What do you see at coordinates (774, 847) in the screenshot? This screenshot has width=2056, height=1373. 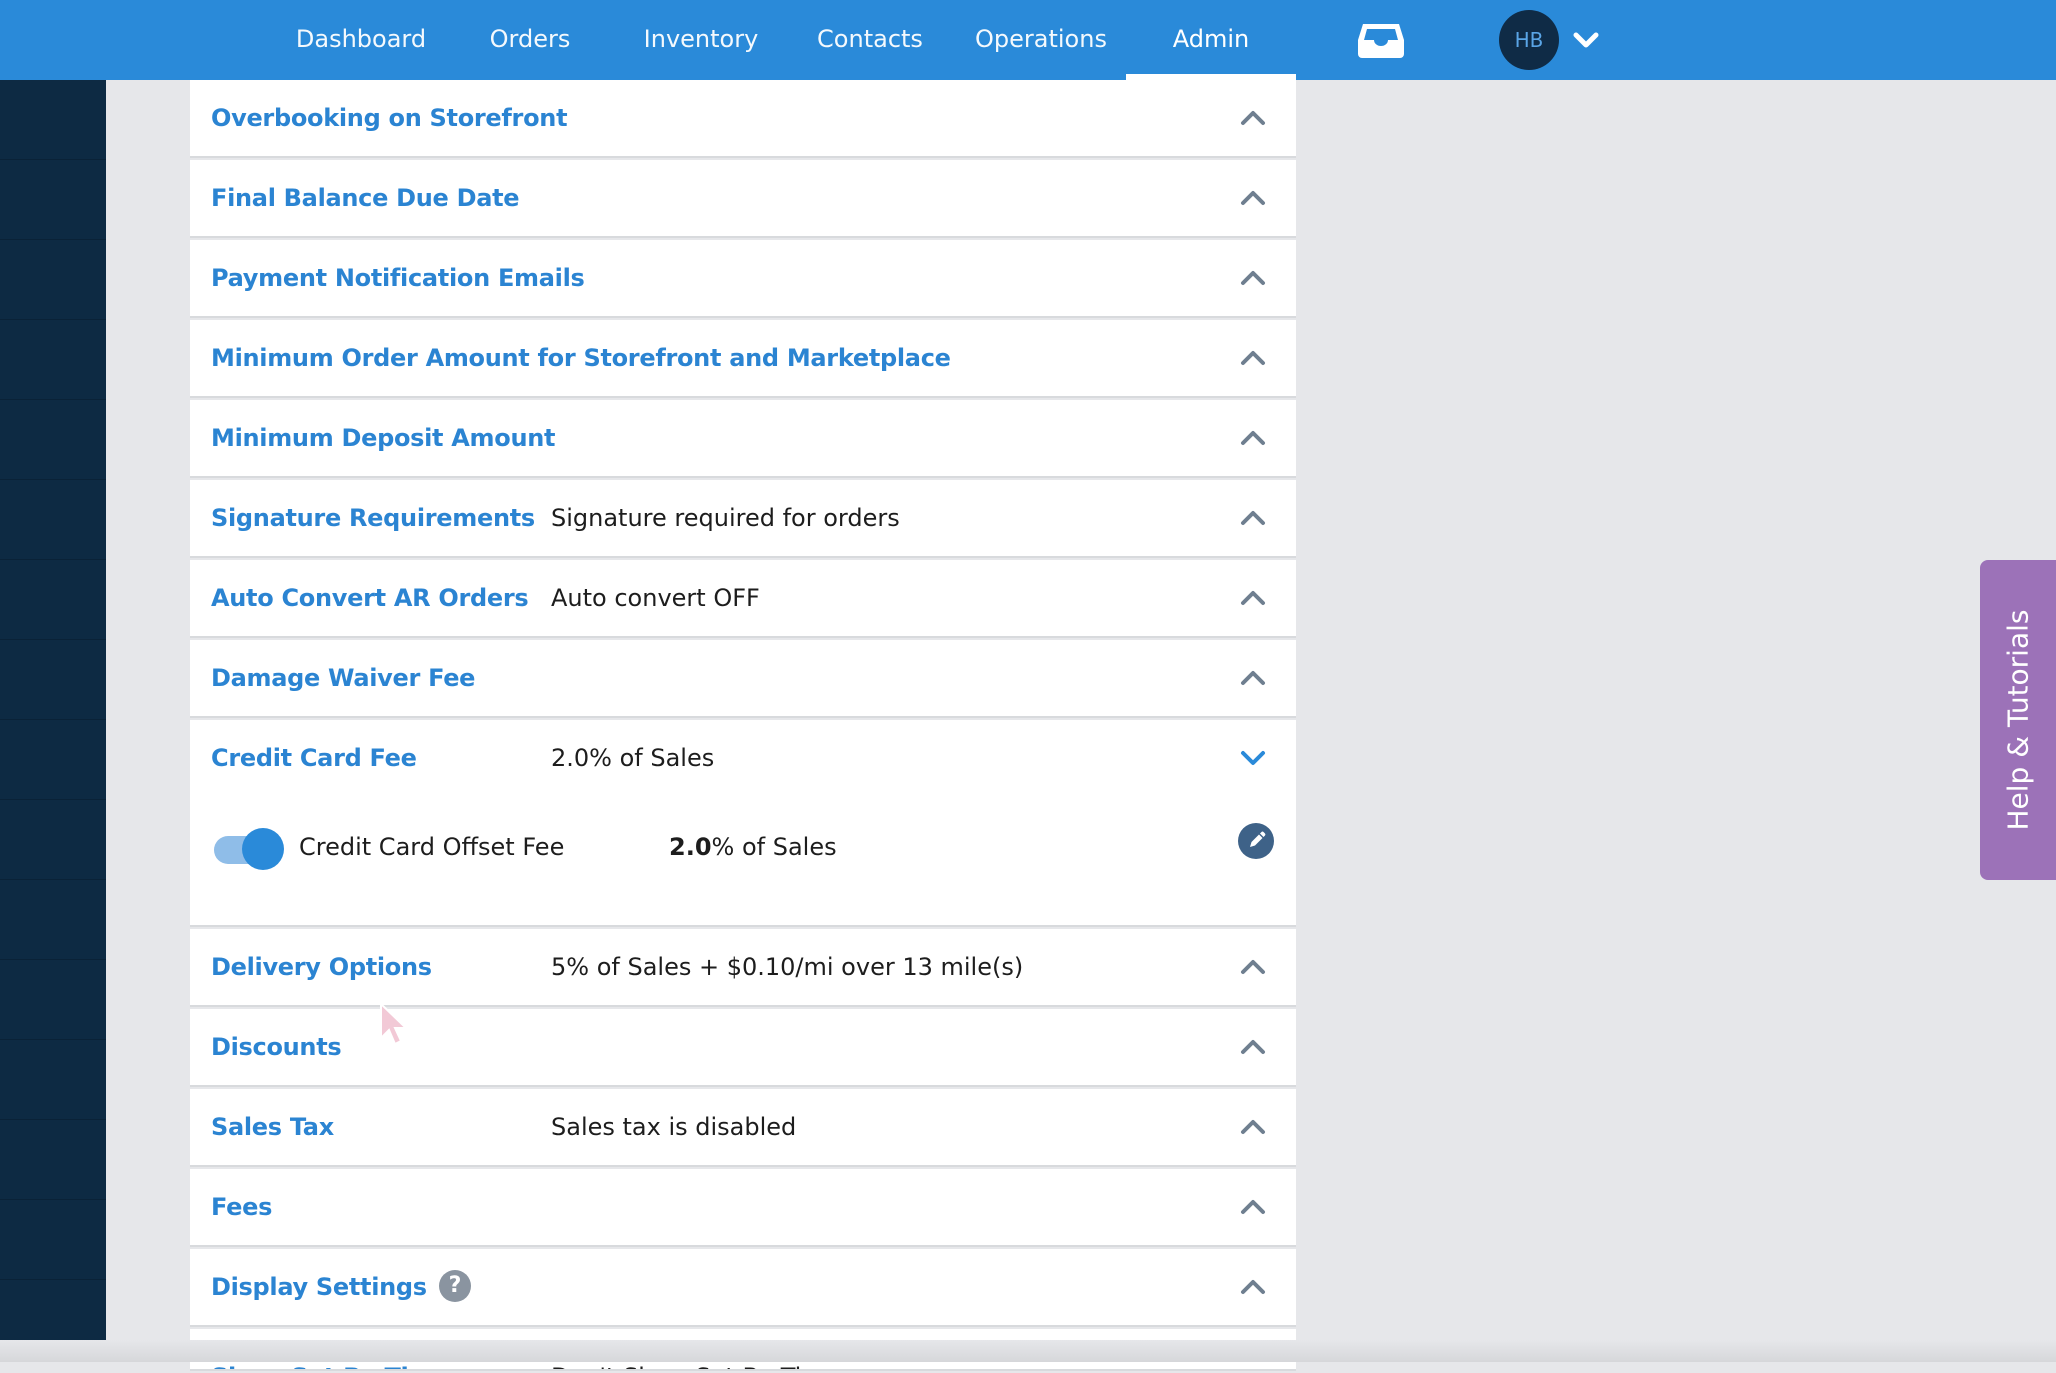 I see `offset-suffix: % of Sales` at bounding box center [774, 847].